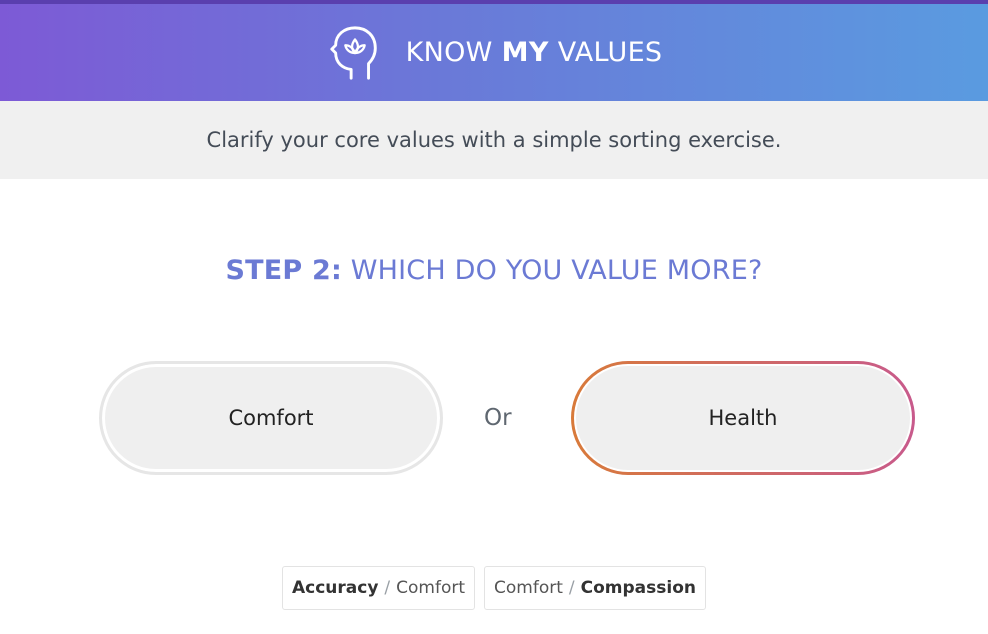 The width and height of the screenshot is (988, 634). I want to click on step-question: WHICH DO YOU VALUE MORE?, so click(556, 270).